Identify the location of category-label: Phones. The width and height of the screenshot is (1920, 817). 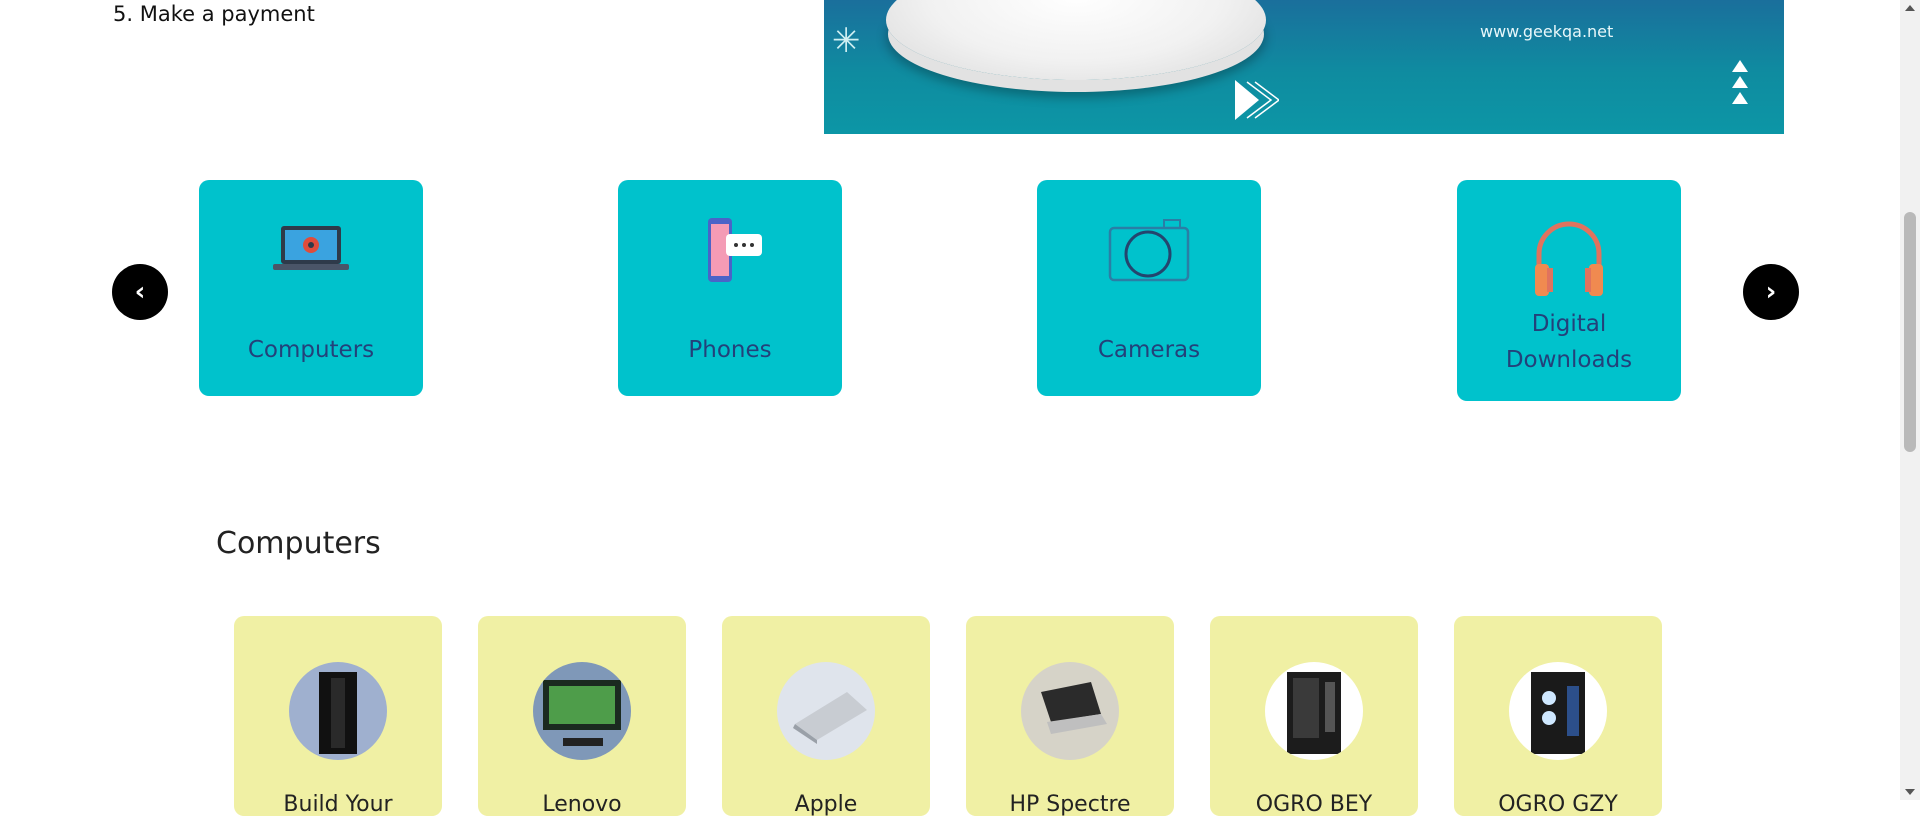
(730, 350).